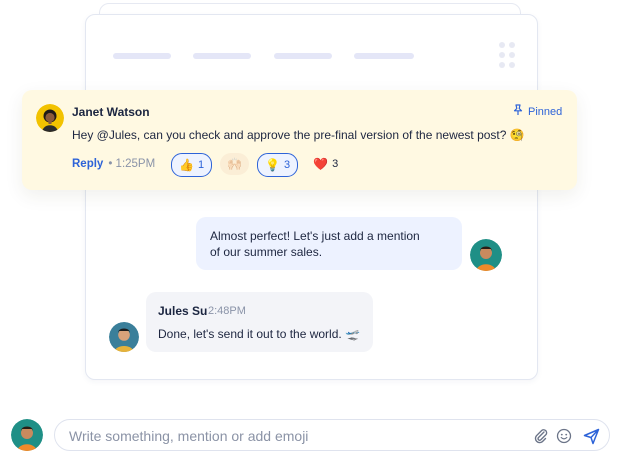 This screenshot has width=631, height=466. I want to click on author-name: Janet Watson, so click(111, 112).